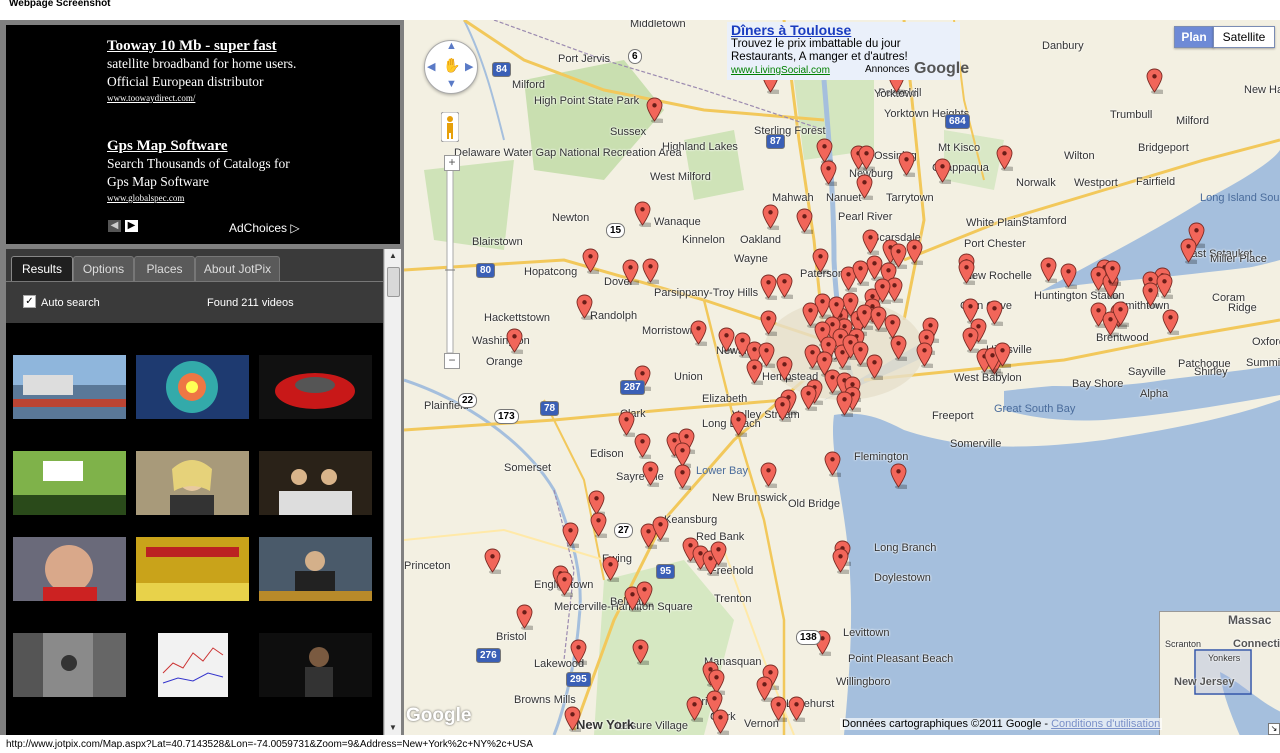 The width and height of the screenshot is (1280, 753). I want to click on map-type-satellite-button: Satellite, so click(1244, 37).